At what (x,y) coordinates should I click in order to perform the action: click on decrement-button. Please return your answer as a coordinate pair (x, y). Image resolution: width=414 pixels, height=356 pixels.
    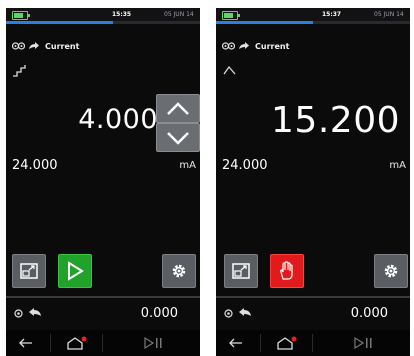
    Looking at the image, I should click on (178, 137).